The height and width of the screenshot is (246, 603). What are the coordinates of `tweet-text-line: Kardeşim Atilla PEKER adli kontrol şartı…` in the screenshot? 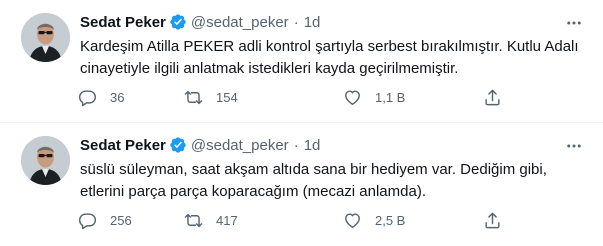 It's located at (329, 46).